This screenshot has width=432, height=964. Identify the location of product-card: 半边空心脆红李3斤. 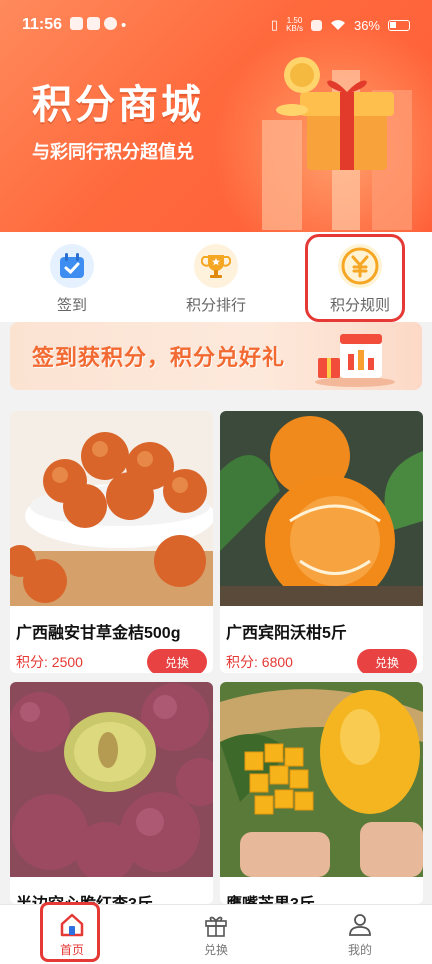
(111, 793).